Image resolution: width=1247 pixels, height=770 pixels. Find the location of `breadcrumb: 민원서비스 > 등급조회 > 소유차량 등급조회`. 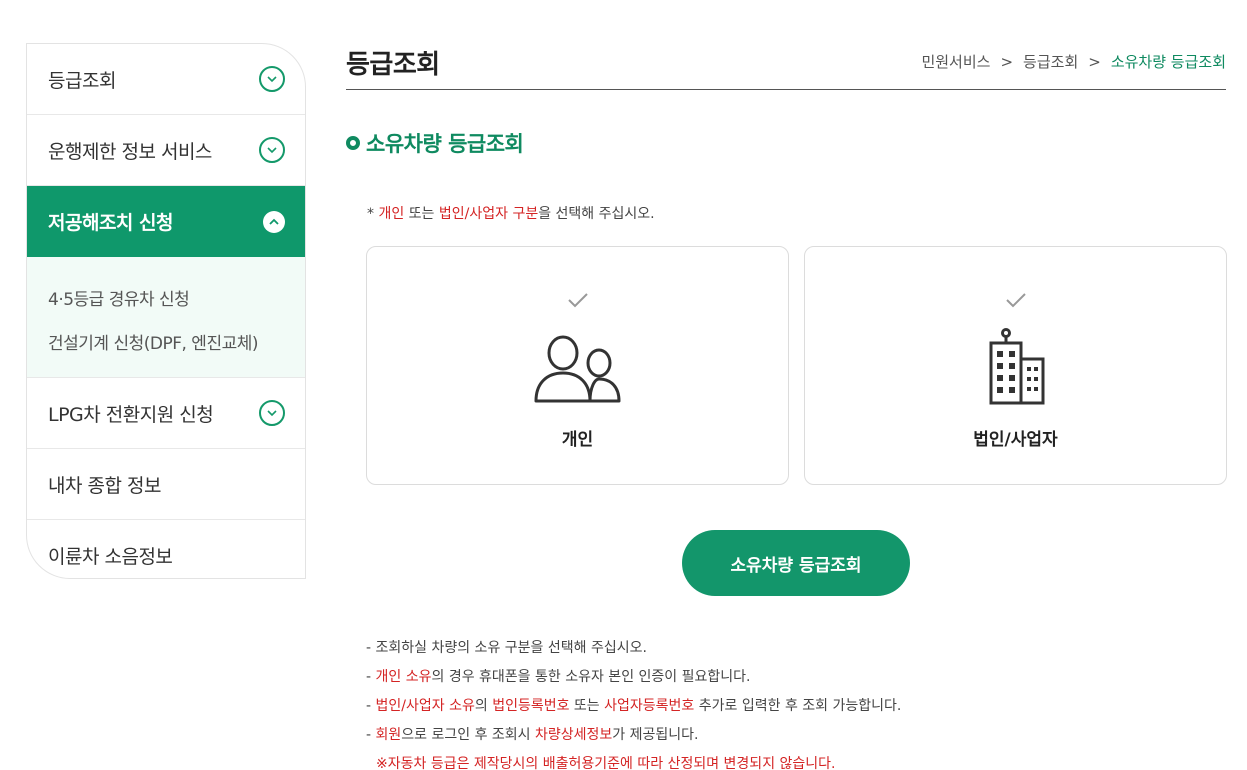

breadcrumb: 민원서비스 > 등급조회 > 소유차량 등급조회 is located at coordinates (1073, 61).